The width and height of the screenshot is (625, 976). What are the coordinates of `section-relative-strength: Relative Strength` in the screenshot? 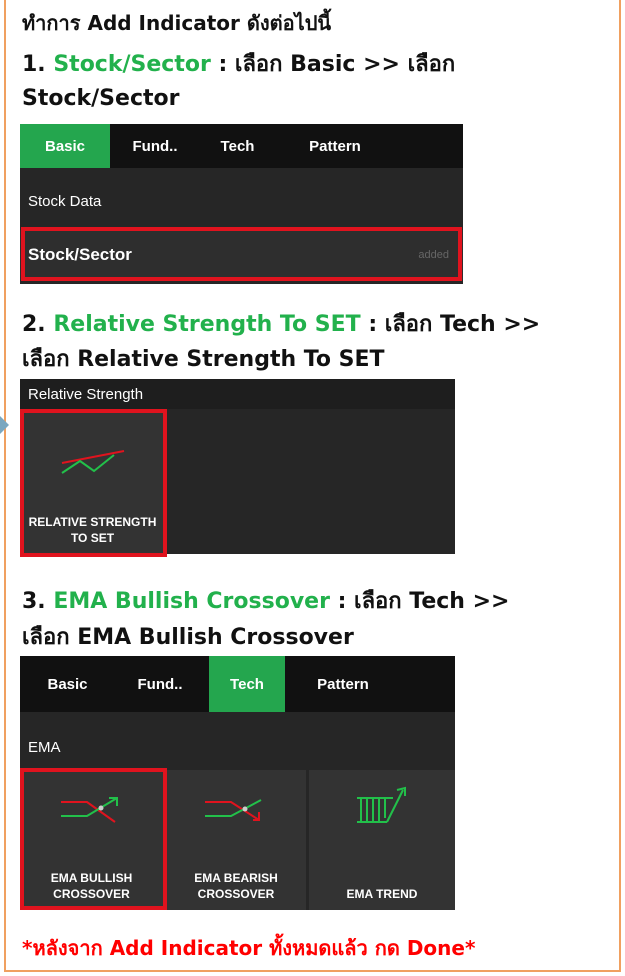 It's located at (237, 394).